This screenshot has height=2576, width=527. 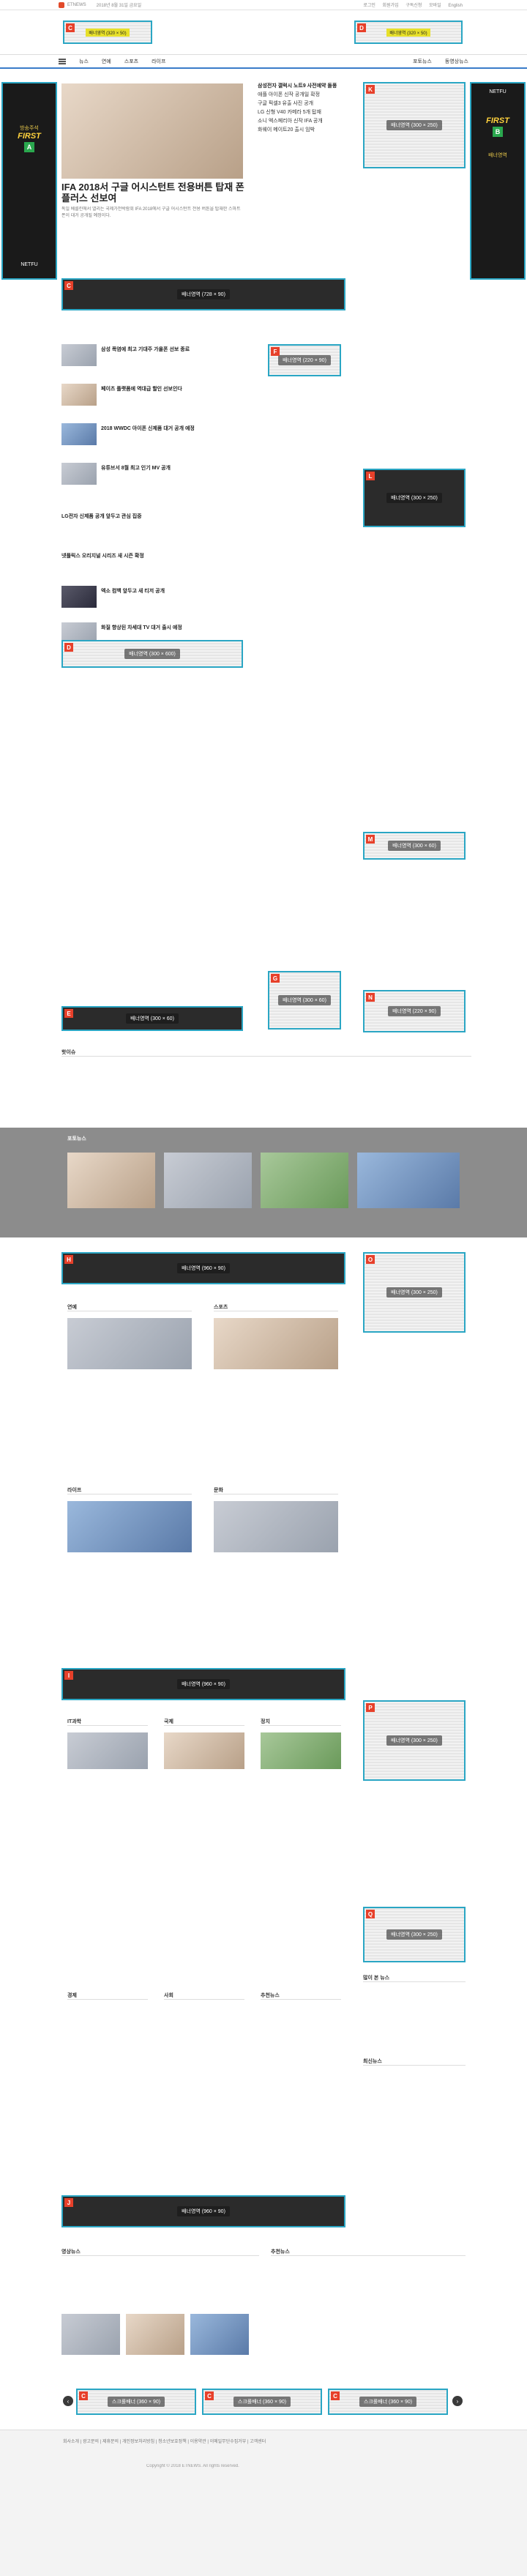 I want to click on ad-l: L 배너영역 (300 × 250), so click(x=414, y=498).